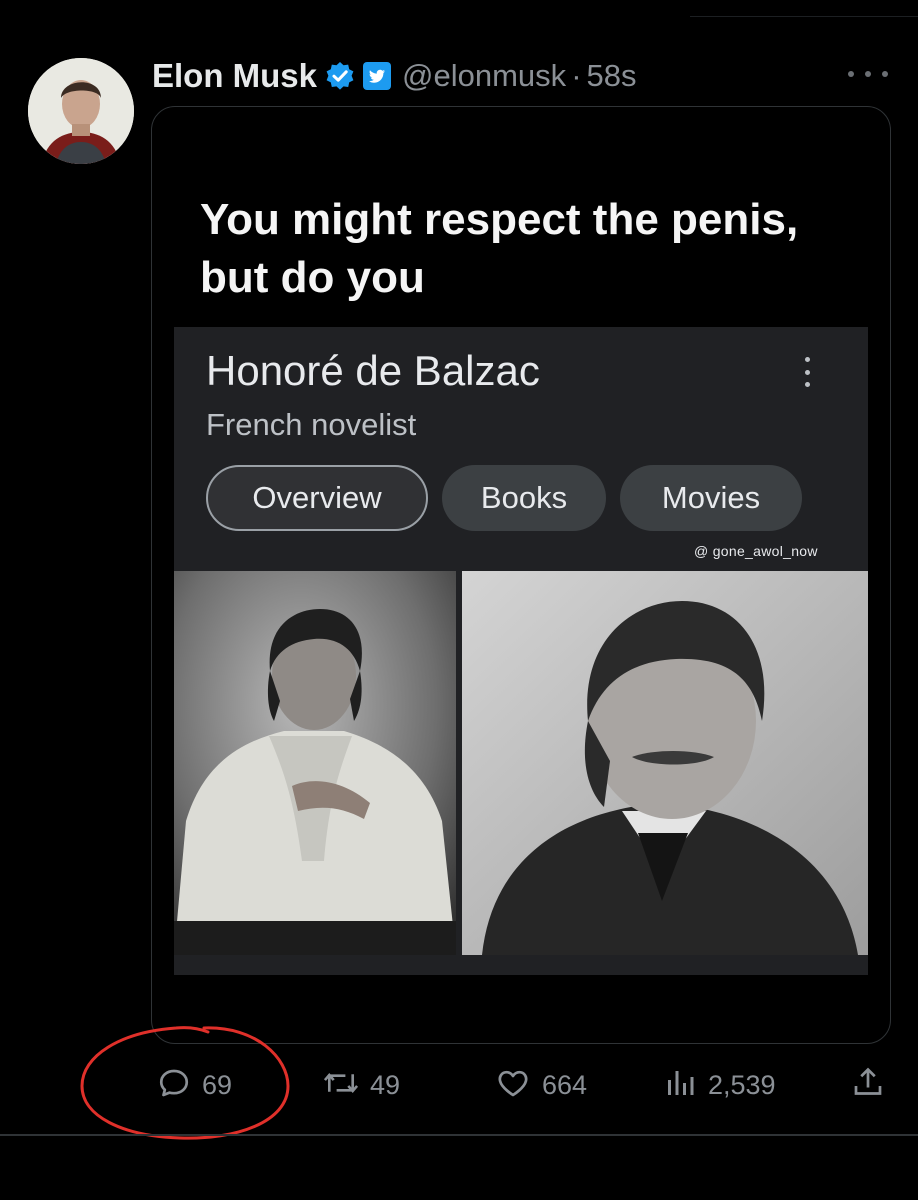 The image size is (918, 1200). I want to click on share-icon, so click(868, 1085).